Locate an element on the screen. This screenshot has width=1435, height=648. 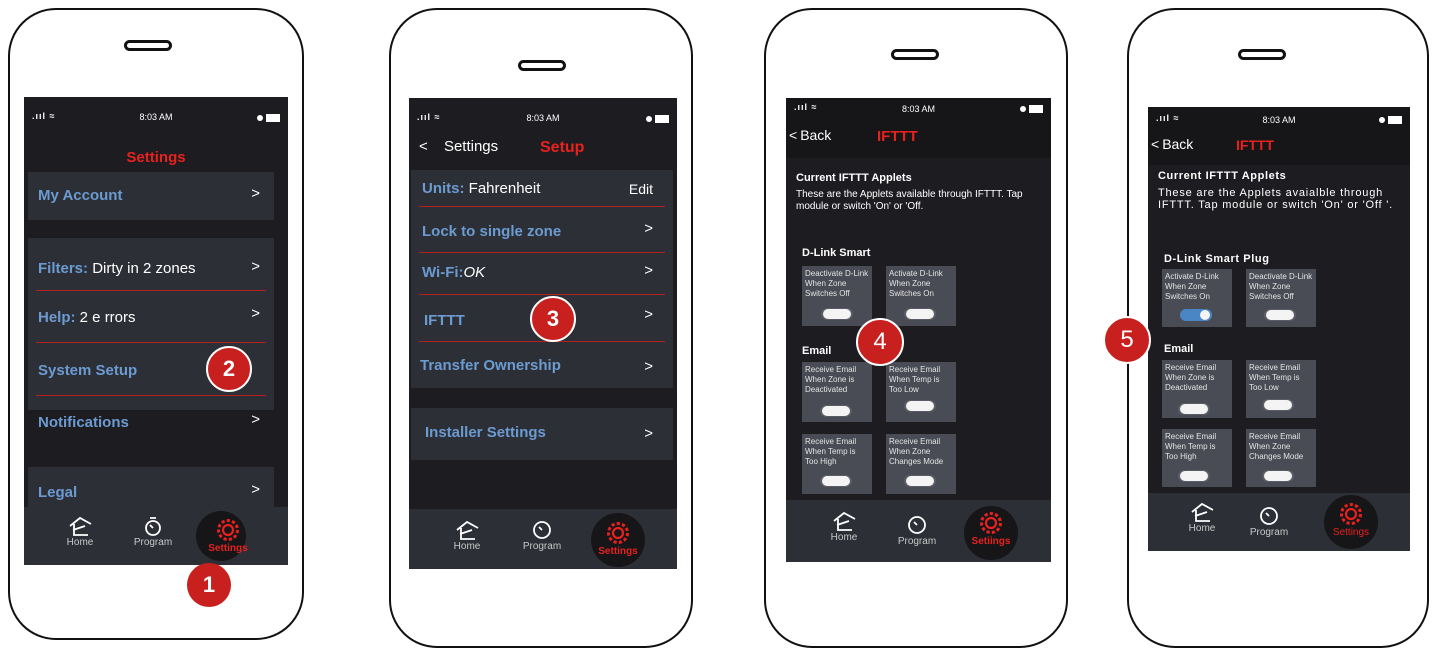
tab-bar: Home Program Settings is located at coordinates (543, 539).